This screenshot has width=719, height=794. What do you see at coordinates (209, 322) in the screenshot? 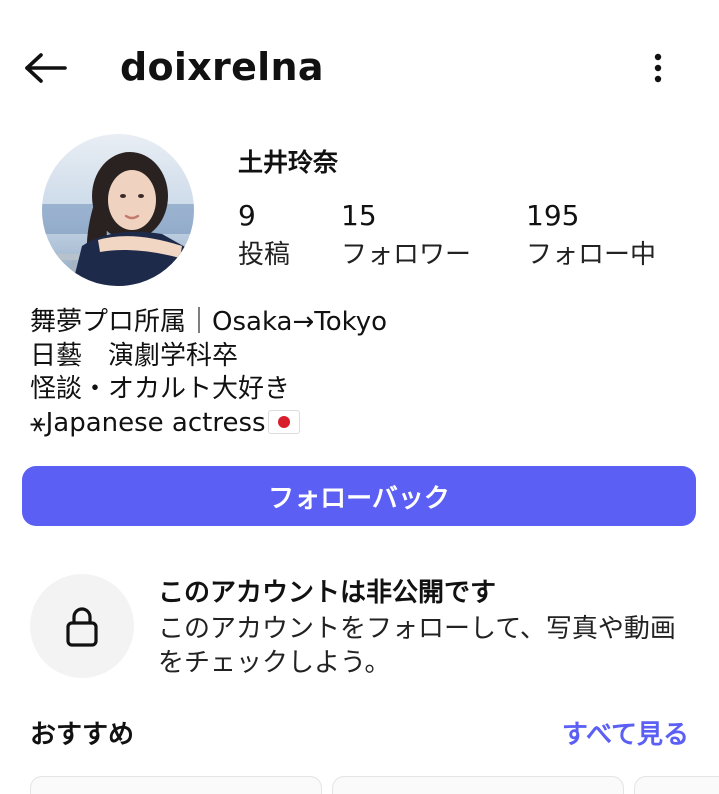
I see `bio-line: 舞夢プロ所属｜Osaka→Tokyo` at bounding box center [209, 322].